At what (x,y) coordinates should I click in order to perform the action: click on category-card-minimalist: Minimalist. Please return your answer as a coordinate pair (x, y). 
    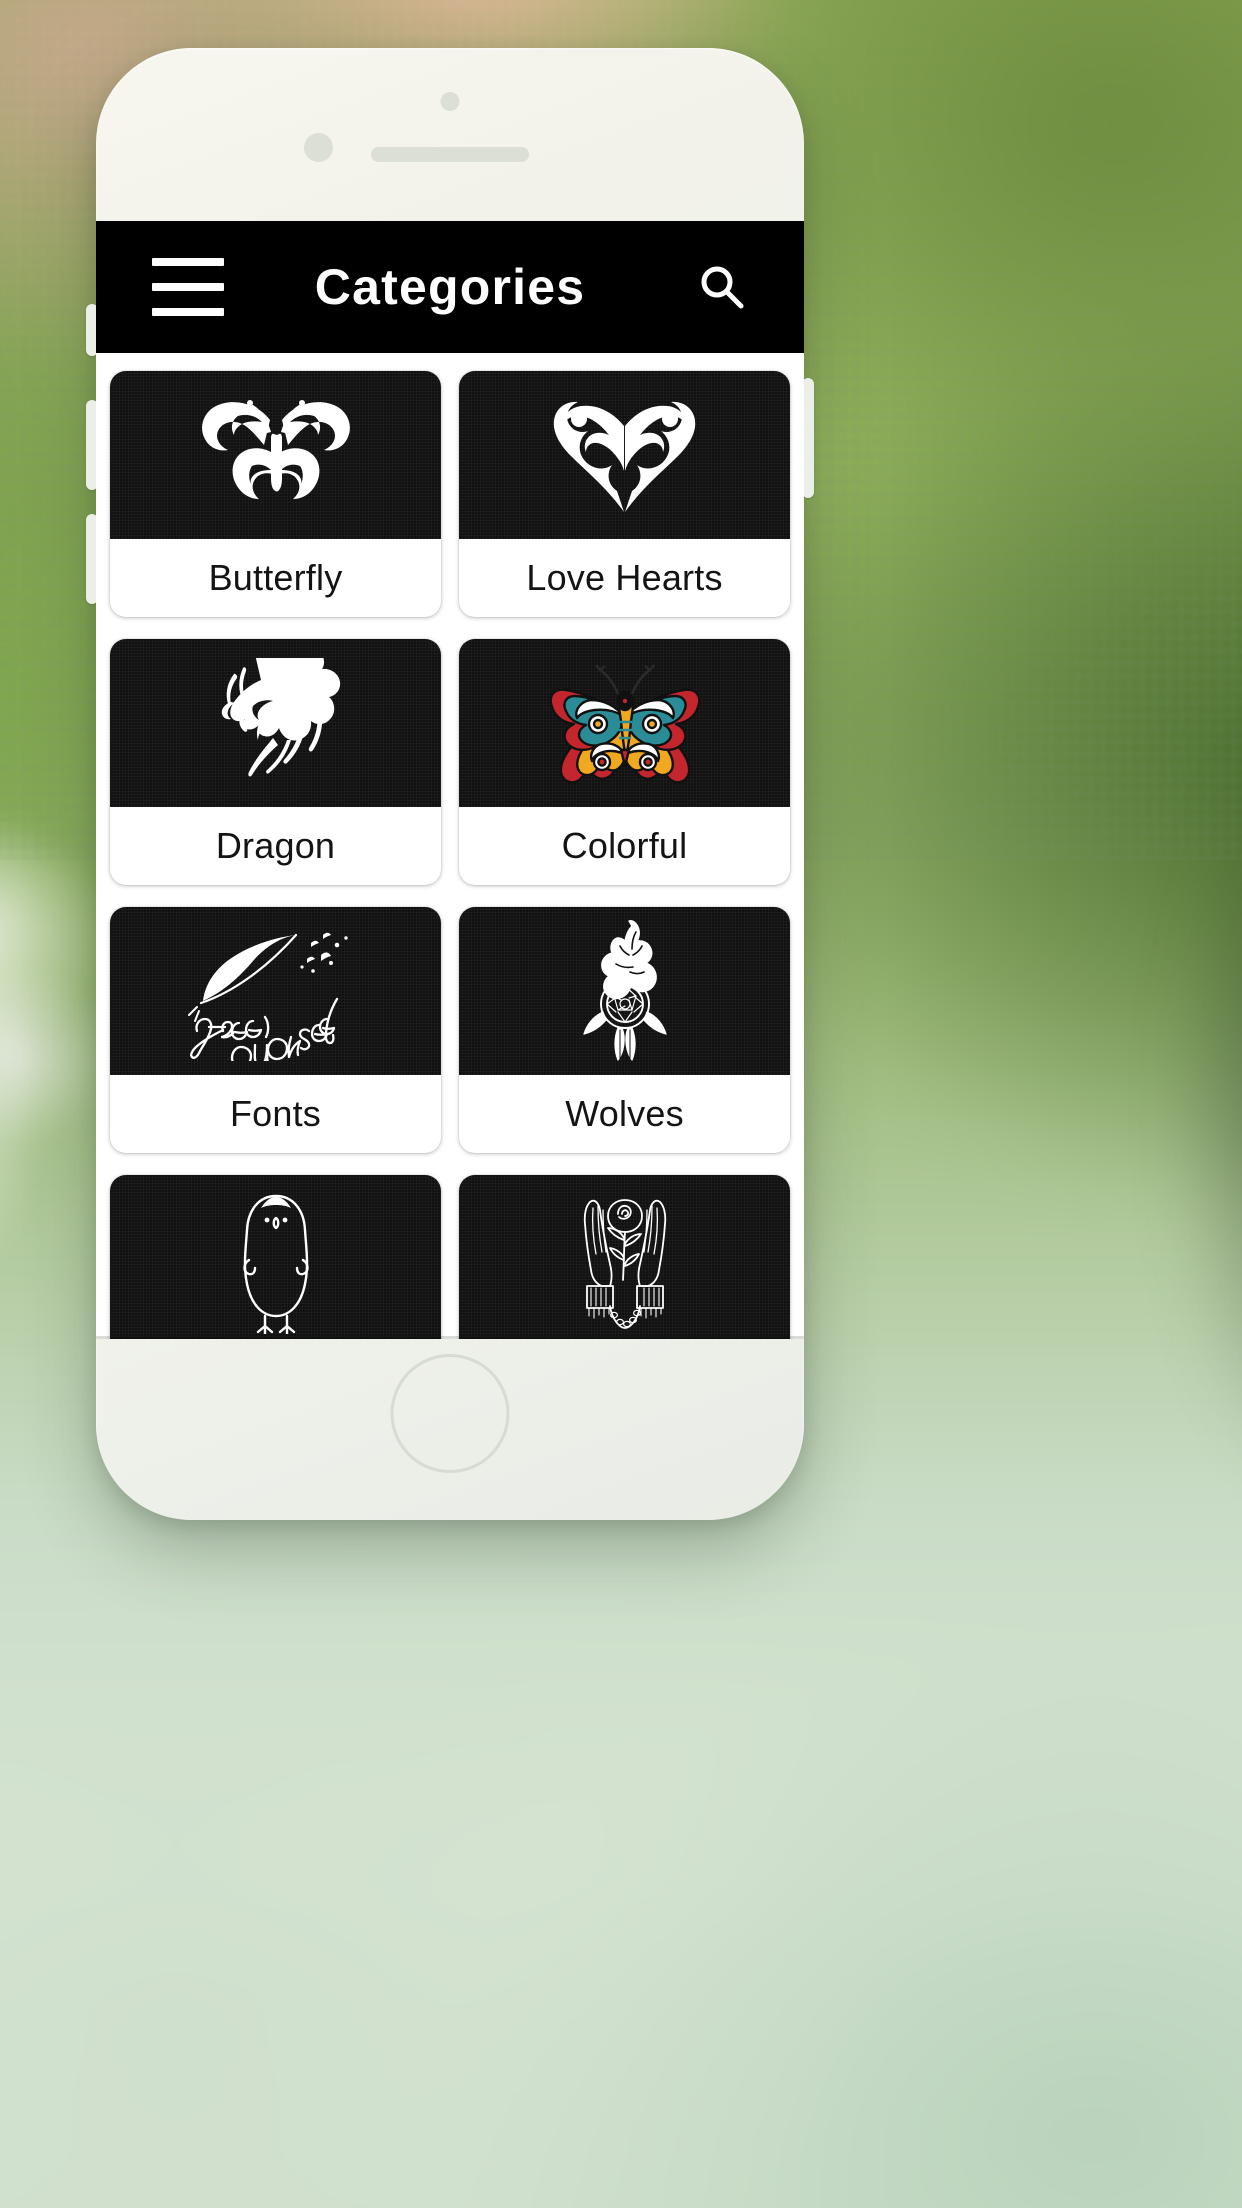
    Looking at the image, I should click on (275, 1257).